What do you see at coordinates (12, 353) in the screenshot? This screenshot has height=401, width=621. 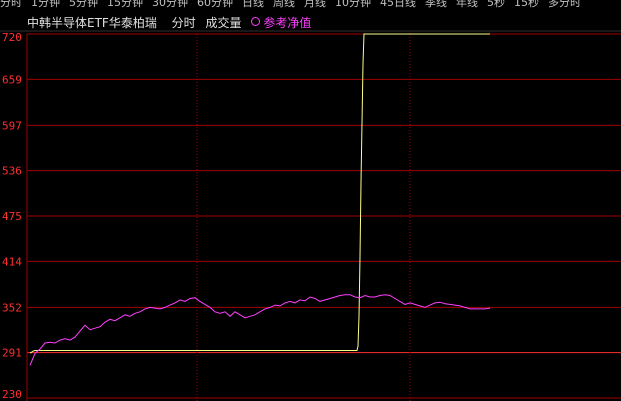 I see `y-tick-label-291: 291` at bounding box center [12, 353].